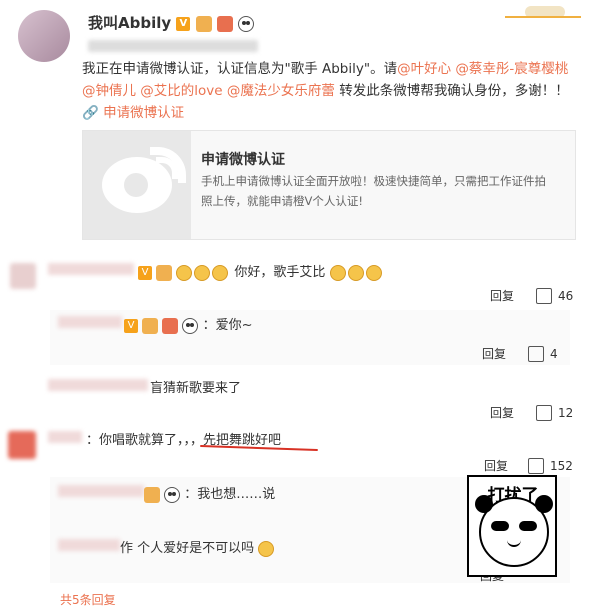  Describe the element at coordinates (545, 15) in the screenshot. I see `decorative-figure` at that location.